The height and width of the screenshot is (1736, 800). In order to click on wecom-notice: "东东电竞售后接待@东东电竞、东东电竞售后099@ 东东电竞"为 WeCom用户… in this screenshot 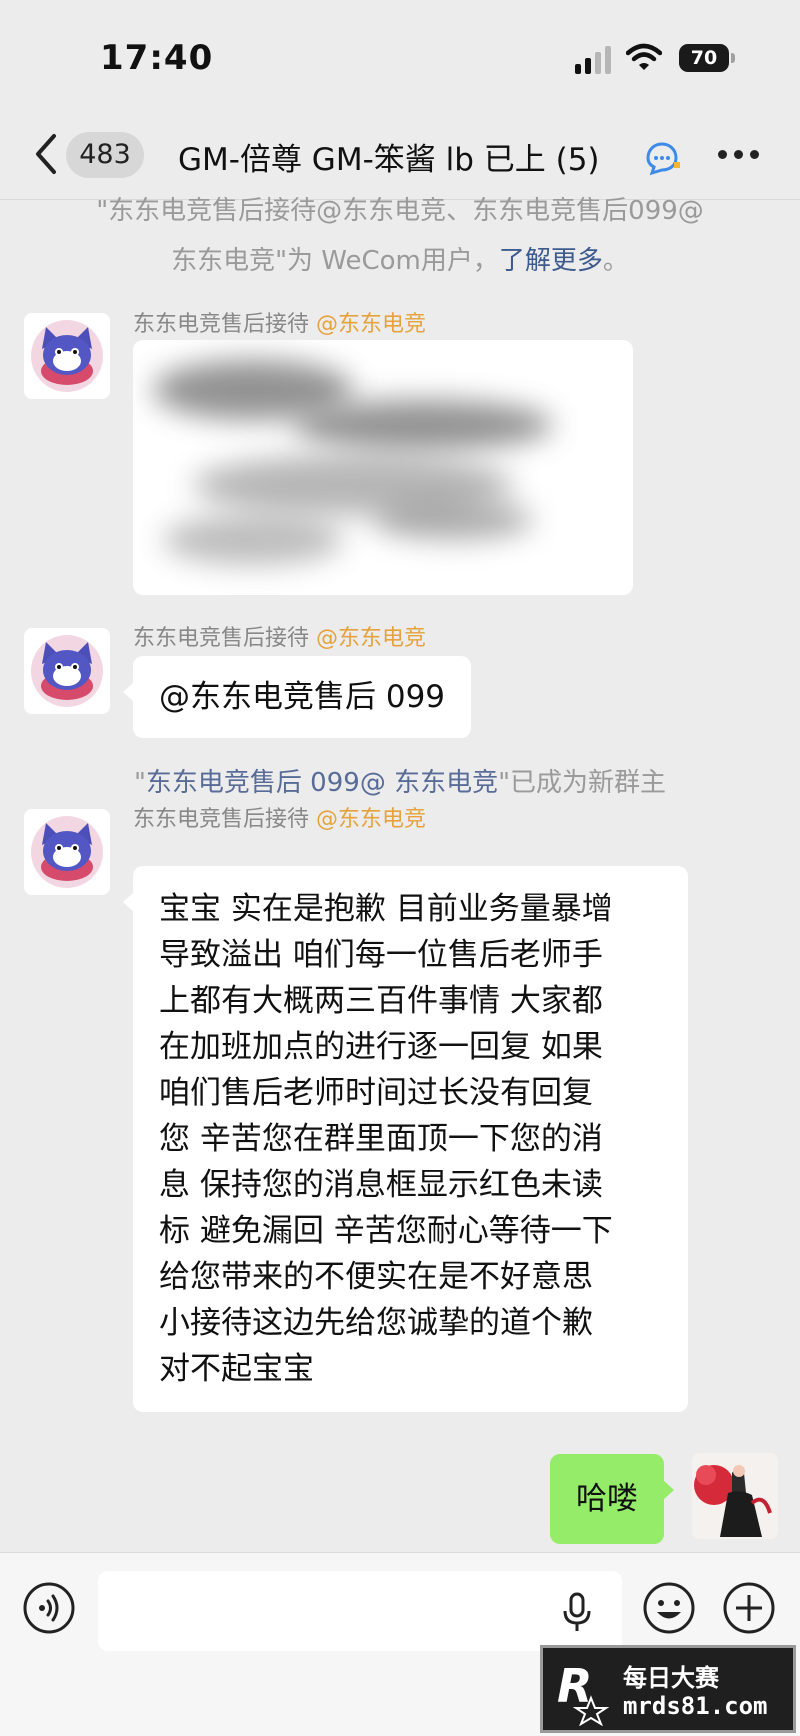, I will do `click(400, 236)`.